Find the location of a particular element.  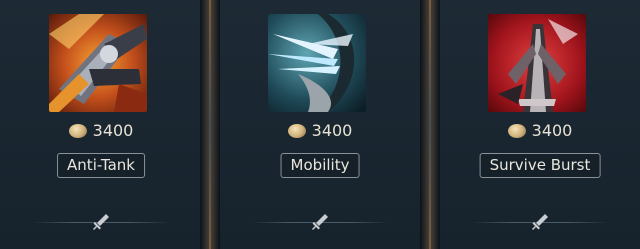

item-tag: Survive Burst is located at coordinates (540, 165).